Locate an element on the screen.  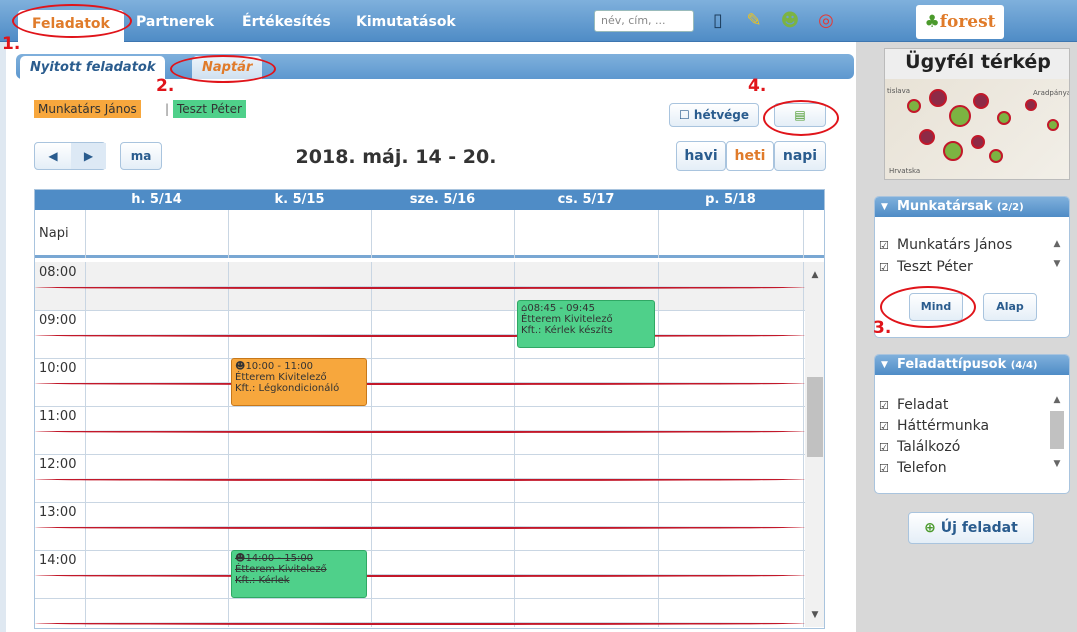
hour-label: 12:00 is located at coordinates (58, 464).